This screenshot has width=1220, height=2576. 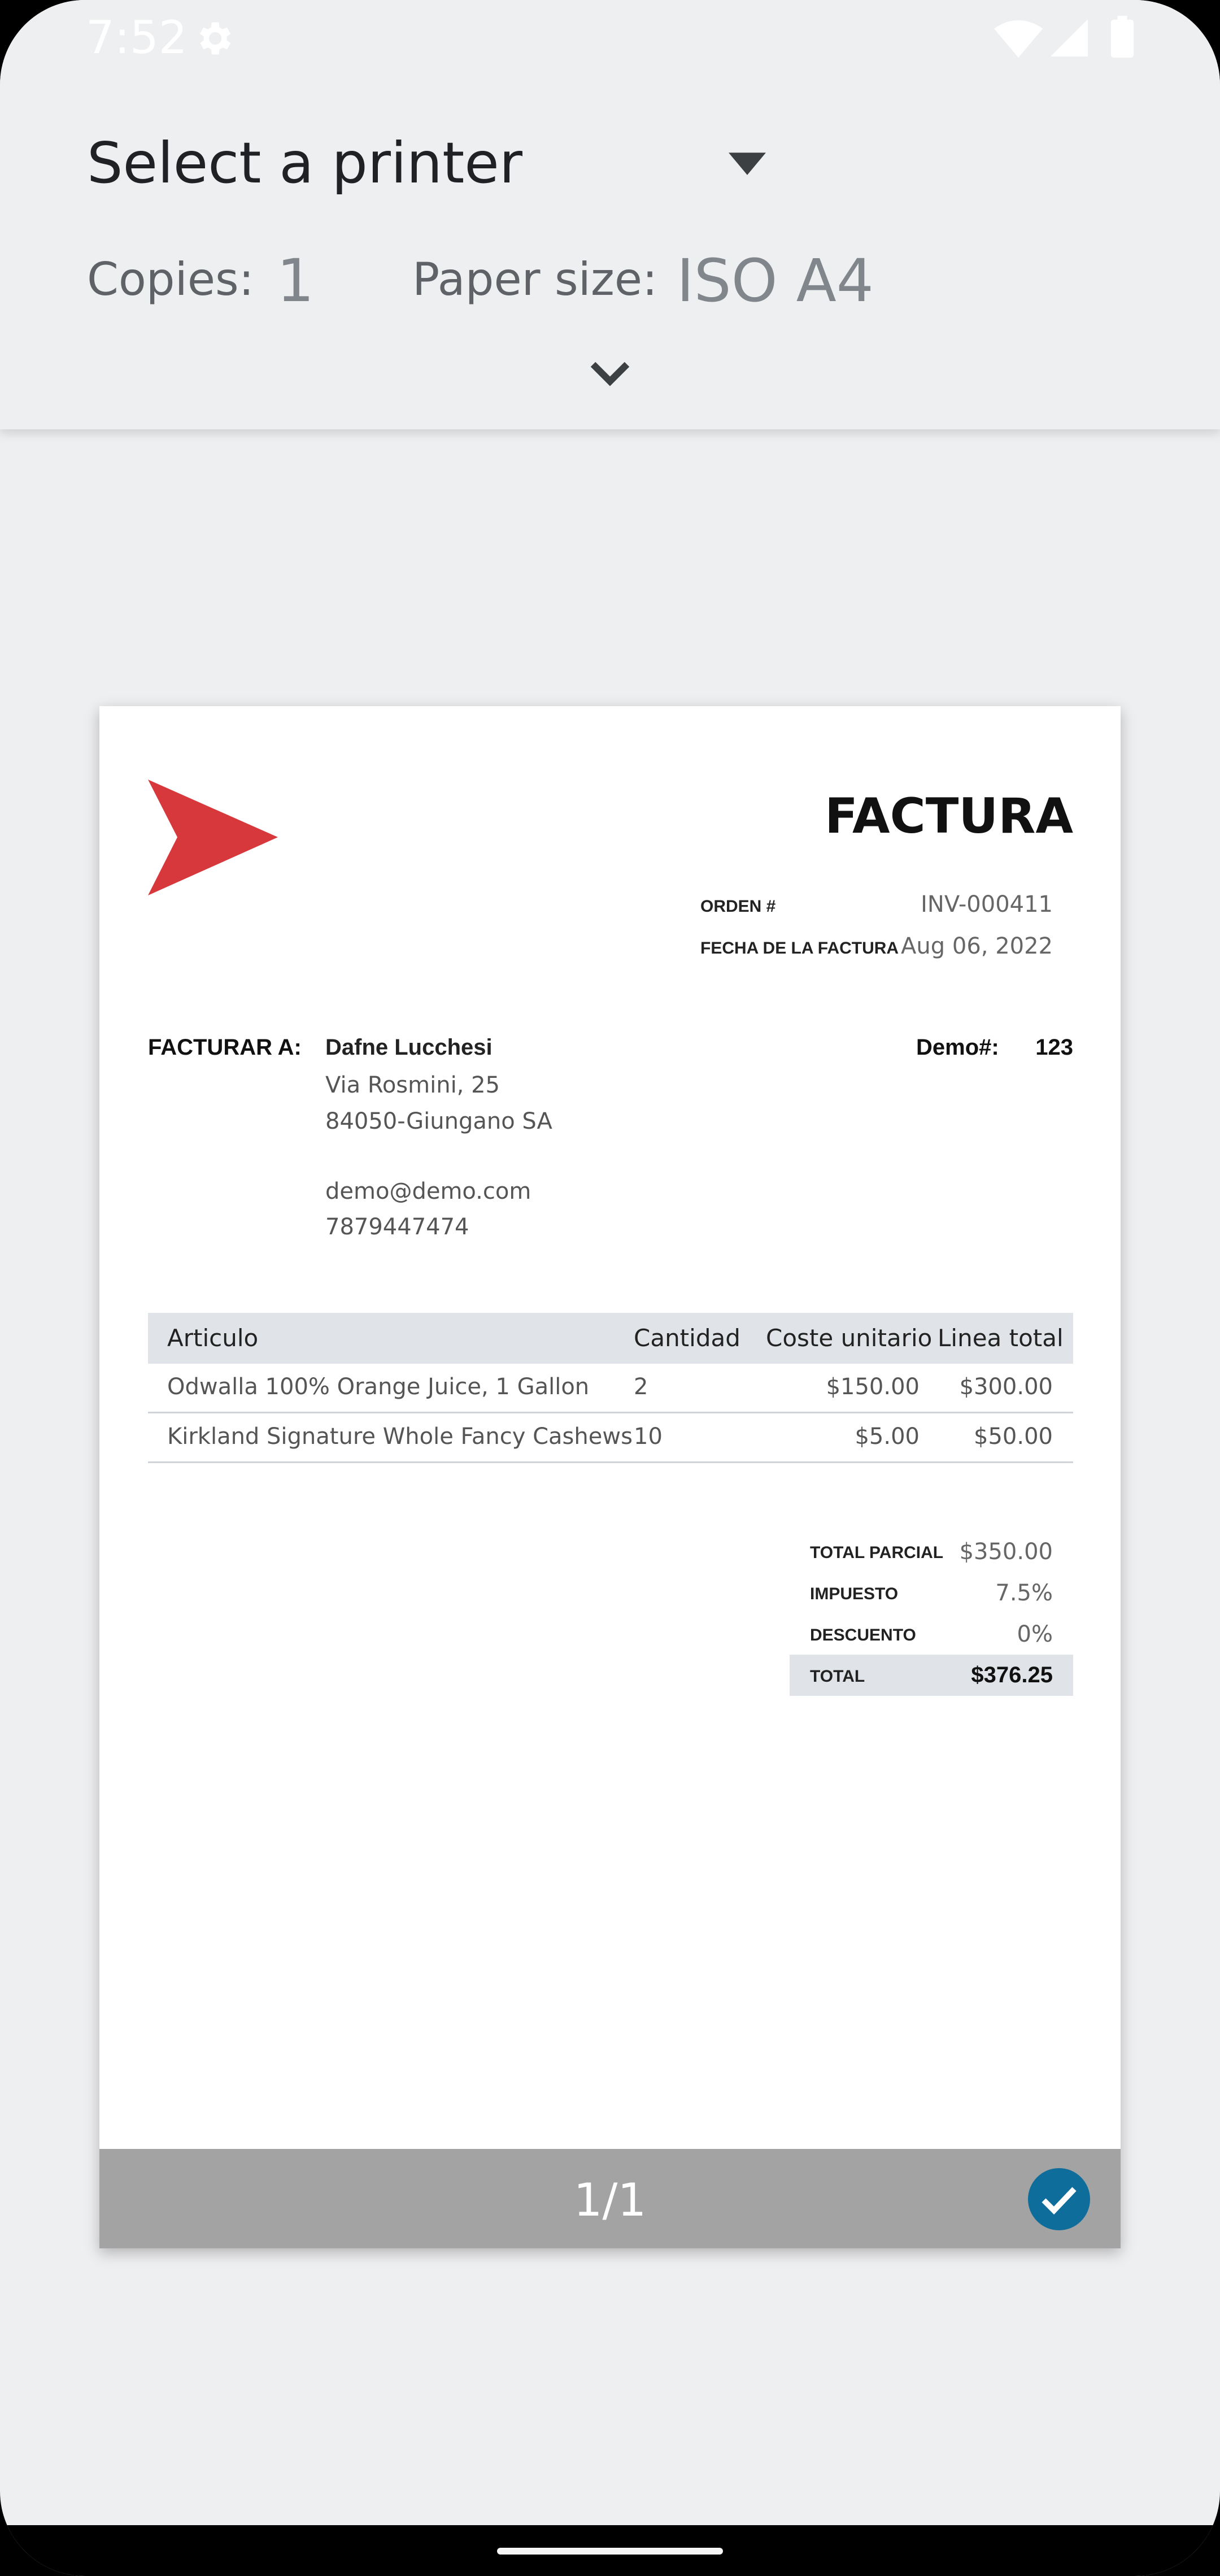 I want to click on row-unit-cost: $150.00, so click(x=873, y=1387).